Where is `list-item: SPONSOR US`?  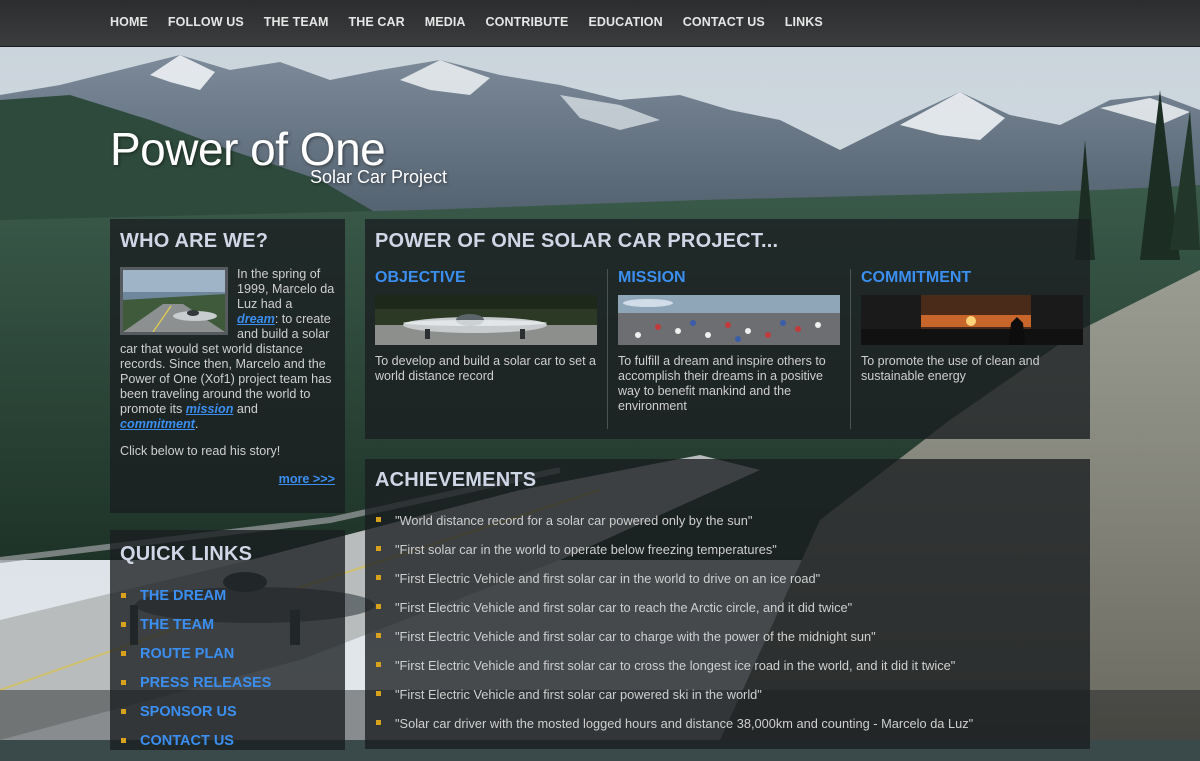 list-item: SPONSOR US is located at coordinates (227, 717).